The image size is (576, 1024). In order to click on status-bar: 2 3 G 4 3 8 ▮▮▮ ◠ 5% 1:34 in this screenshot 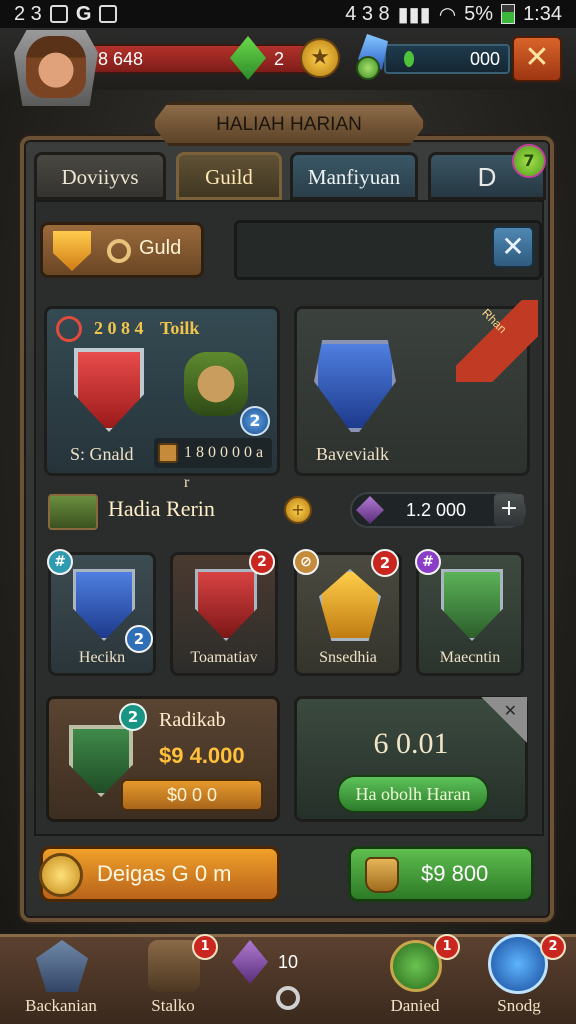, I will do `click(288, 14)`.